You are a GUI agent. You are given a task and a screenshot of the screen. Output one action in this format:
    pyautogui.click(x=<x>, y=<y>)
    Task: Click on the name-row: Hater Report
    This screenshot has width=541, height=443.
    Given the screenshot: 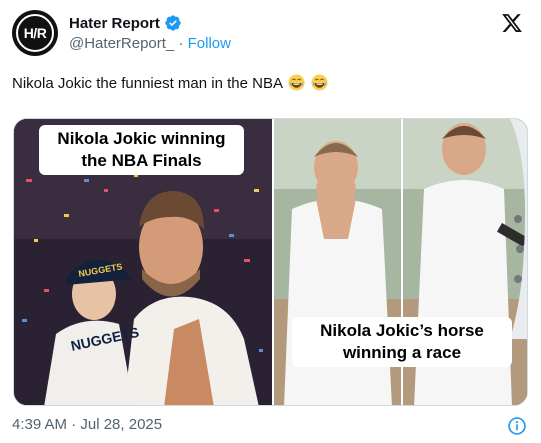 What is the action you would take?
    pyautogui.click(x=150, y=23)
    